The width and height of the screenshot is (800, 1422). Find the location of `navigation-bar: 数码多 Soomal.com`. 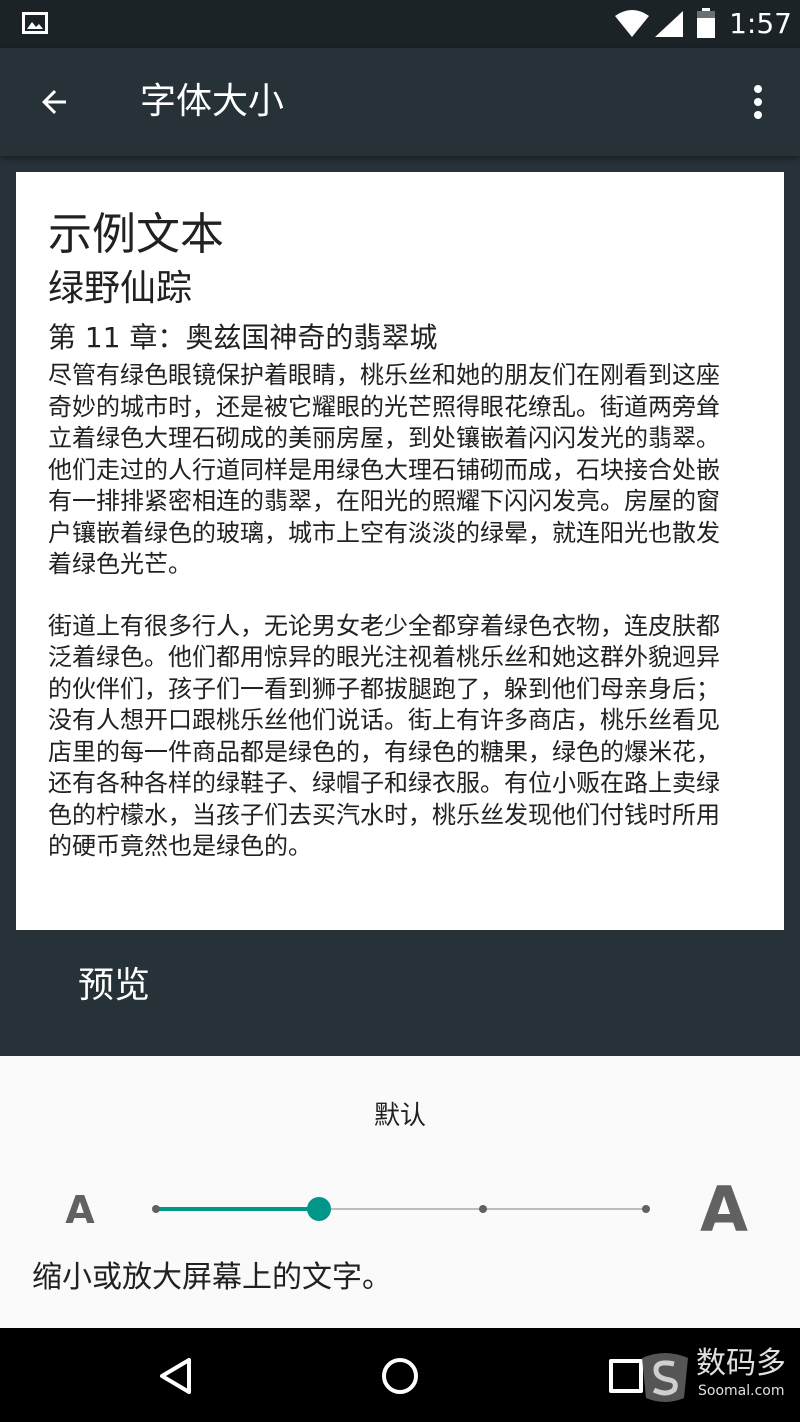

navigation-bar: 数码多 Soomal.com is located at coordinates (400, 1375).